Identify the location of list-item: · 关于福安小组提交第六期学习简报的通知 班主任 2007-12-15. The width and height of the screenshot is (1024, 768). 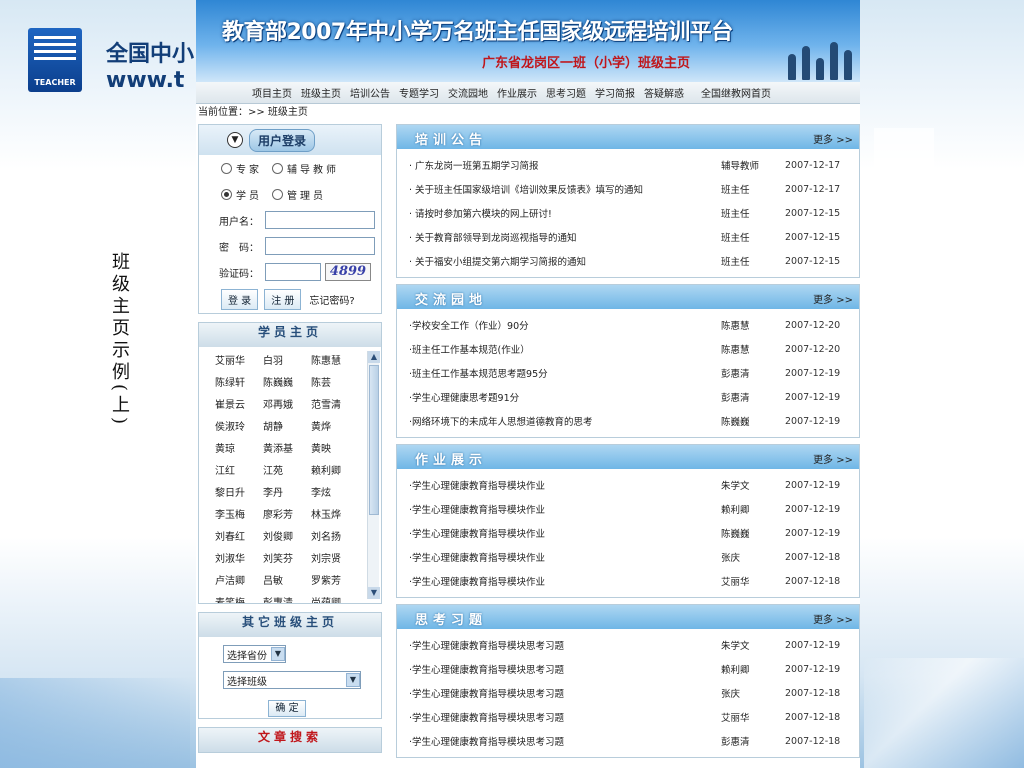
(628, 261).